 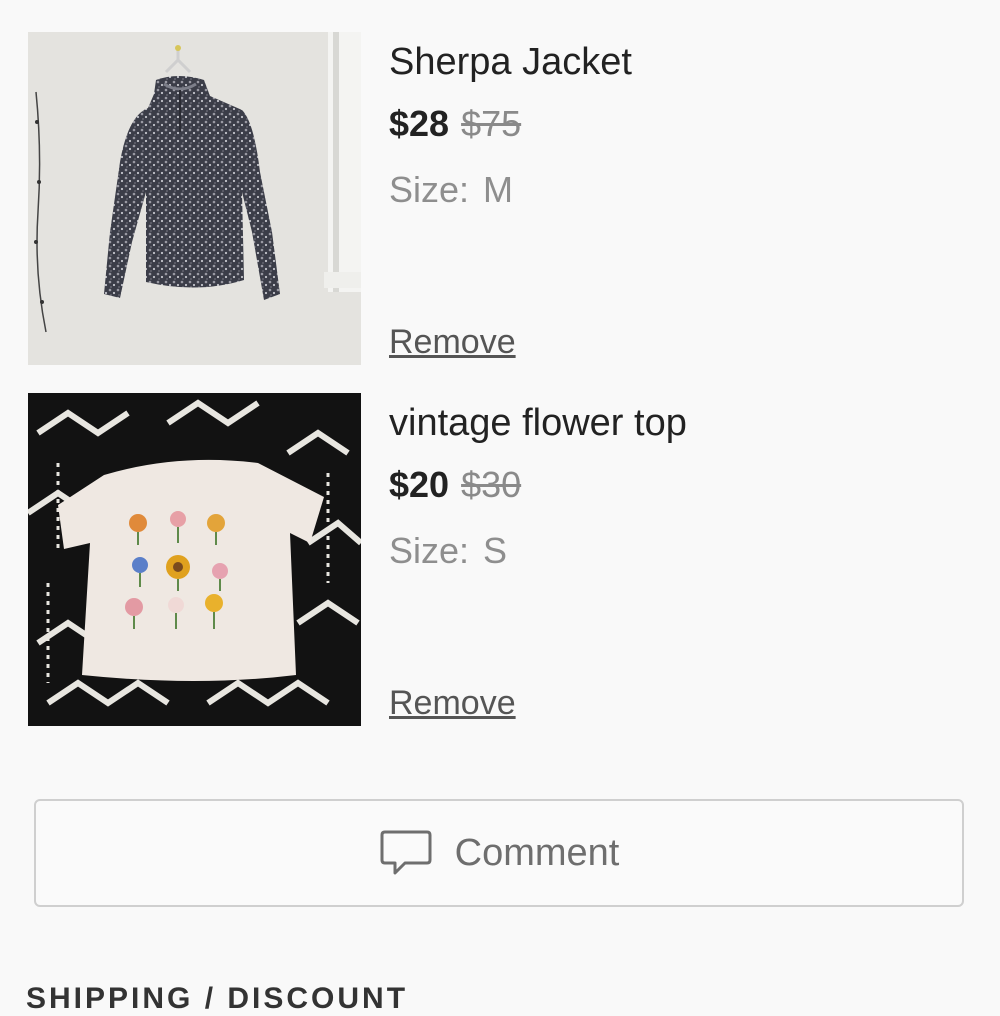 I want to click on shipping-discount-heading: SHIPPING / DISCOUNT, so click(x=217, y=998).